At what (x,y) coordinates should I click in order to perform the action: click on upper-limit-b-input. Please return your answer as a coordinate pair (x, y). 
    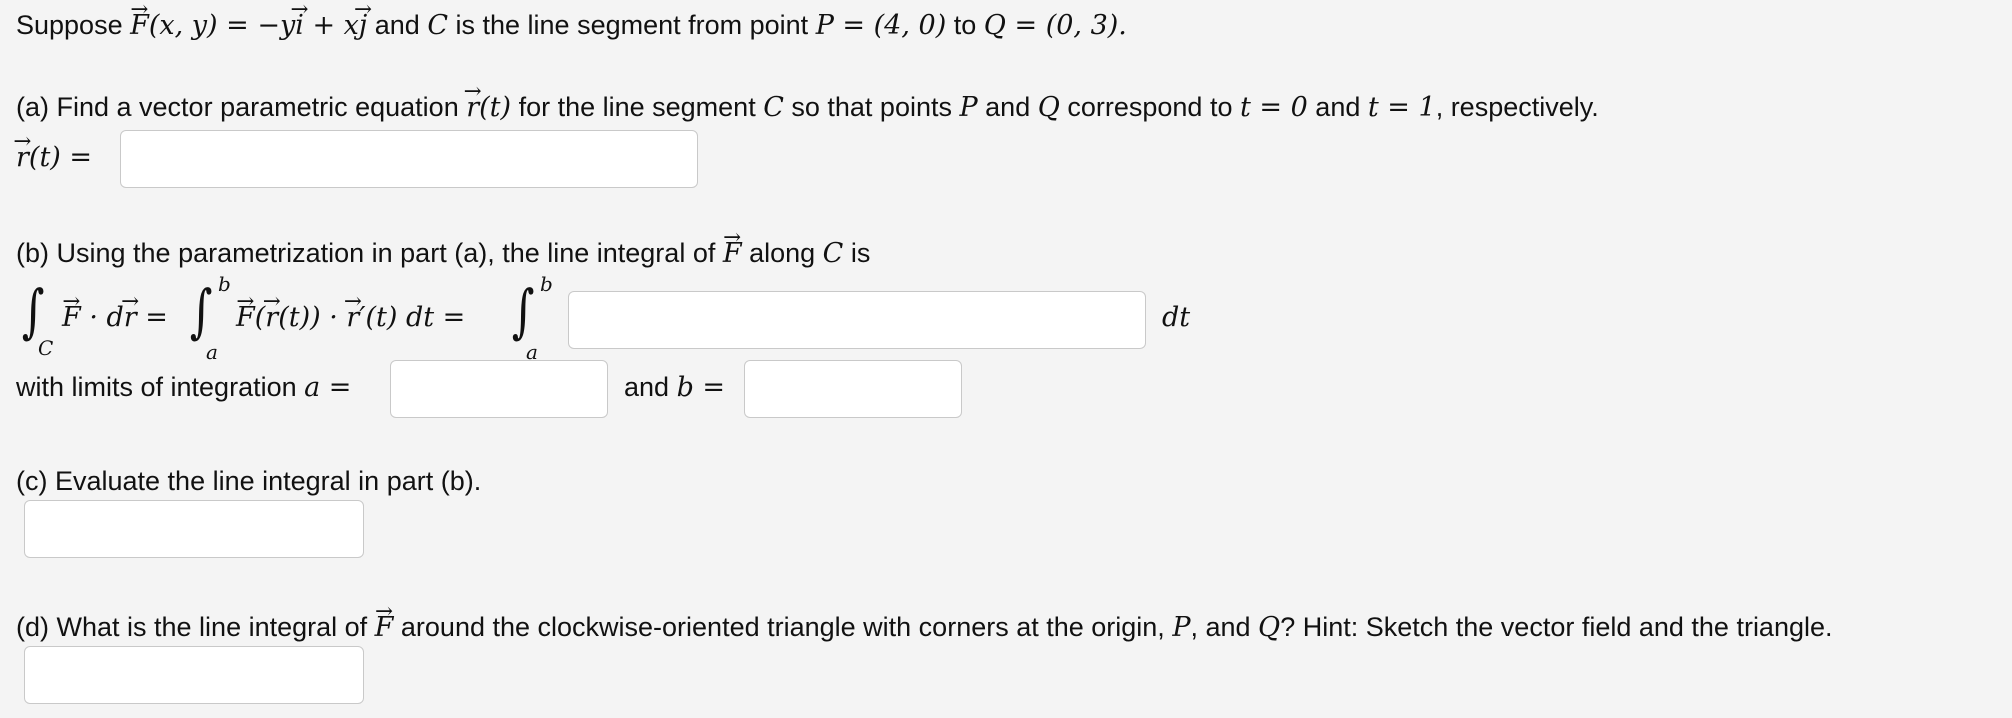
    Looking at the image, I should click on (853, 389).